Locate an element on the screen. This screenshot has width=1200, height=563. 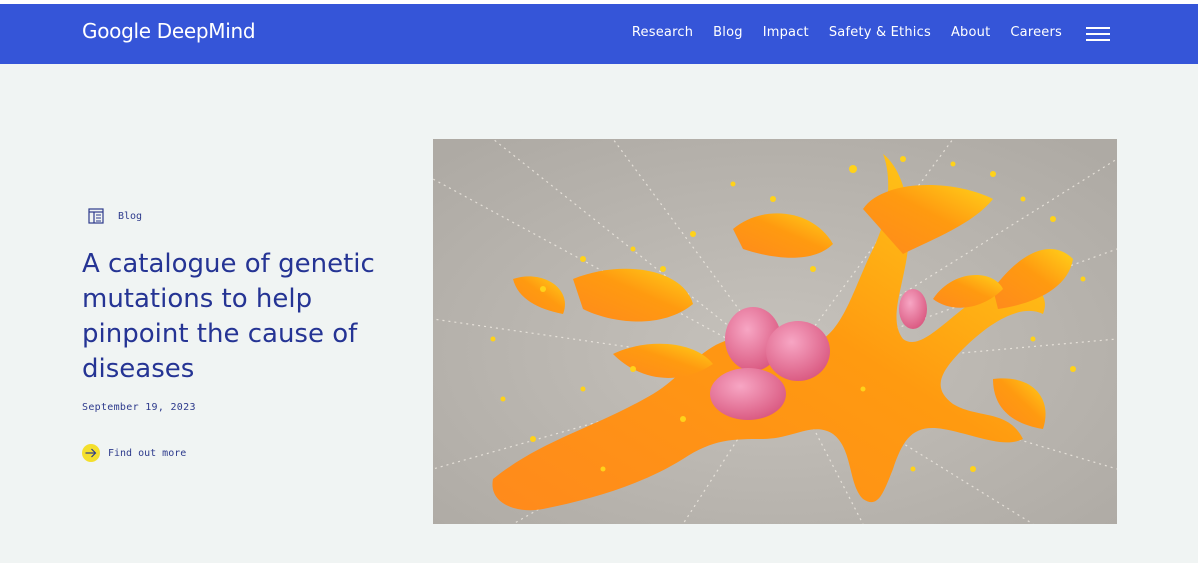
find-out-more-link: Find out more is located at coordinates (134, 453).